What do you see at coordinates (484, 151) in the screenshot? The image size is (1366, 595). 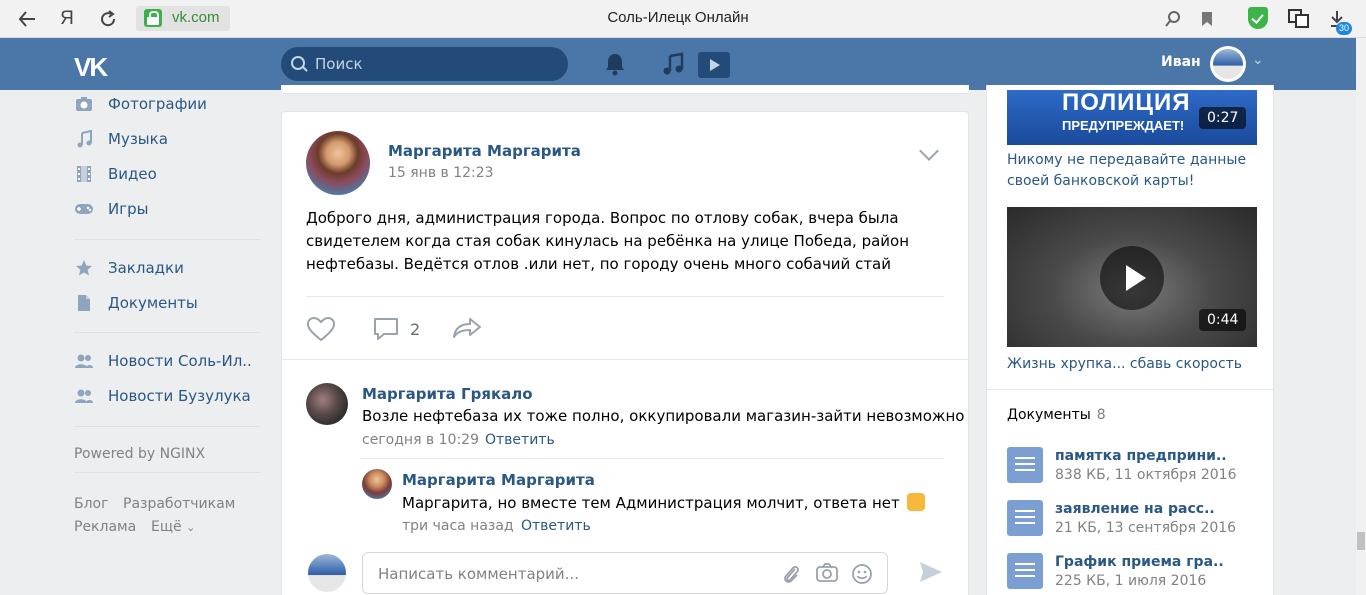 I see `post-author: Маргарита Маргарита` at bounding box center [484, 151].